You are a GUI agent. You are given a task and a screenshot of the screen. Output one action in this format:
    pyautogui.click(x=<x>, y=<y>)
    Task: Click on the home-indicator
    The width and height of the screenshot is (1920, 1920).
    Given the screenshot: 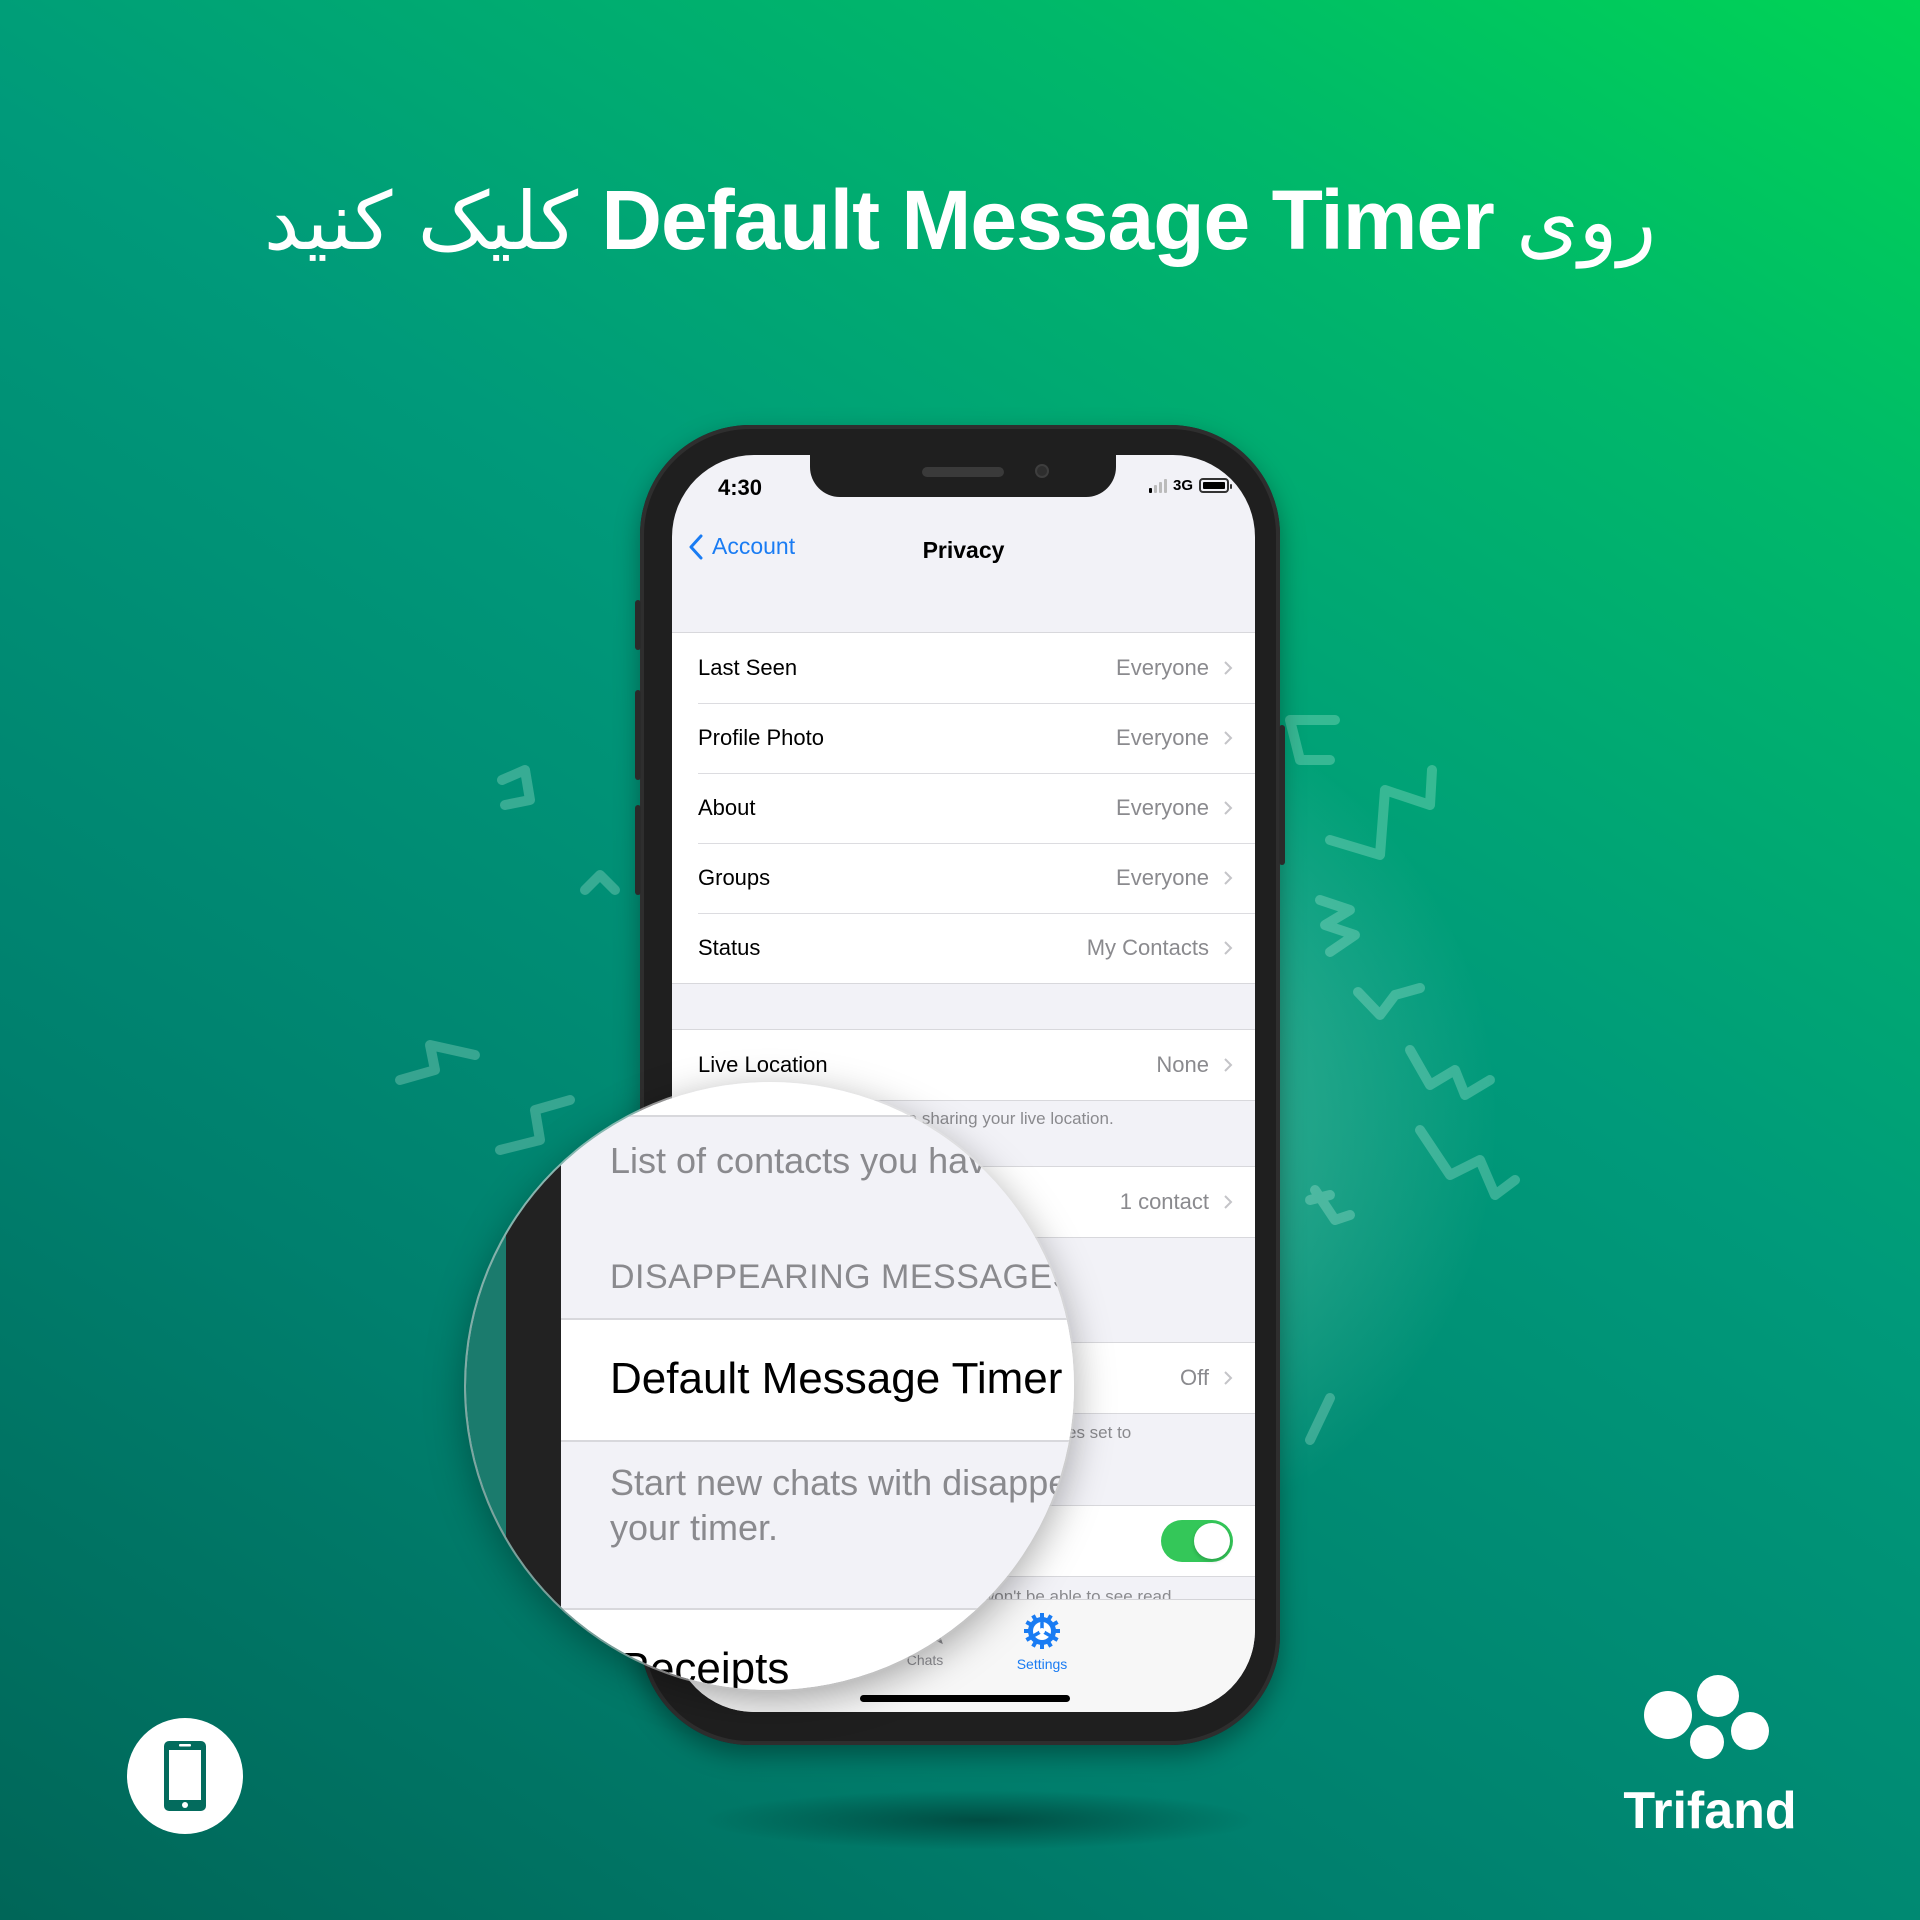 What is the action you would take?
    pyautogui.click(x=965, y=1698)
    